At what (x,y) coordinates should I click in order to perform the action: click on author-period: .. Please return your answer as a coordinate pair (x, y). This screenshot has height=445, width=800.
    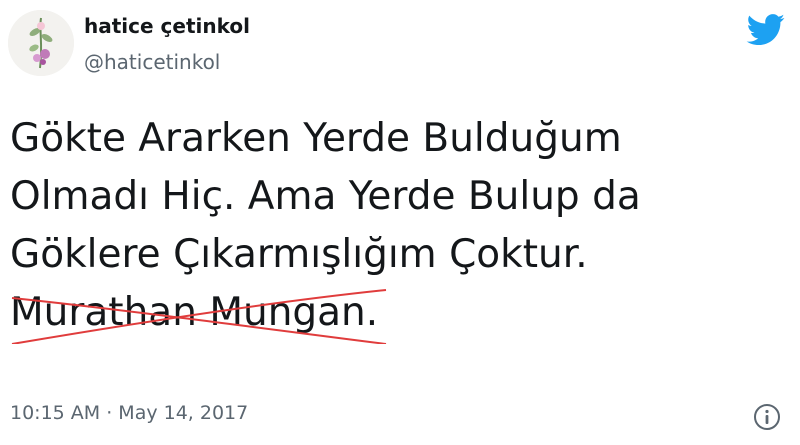
    Looking at the image, I should click on (372, 312).